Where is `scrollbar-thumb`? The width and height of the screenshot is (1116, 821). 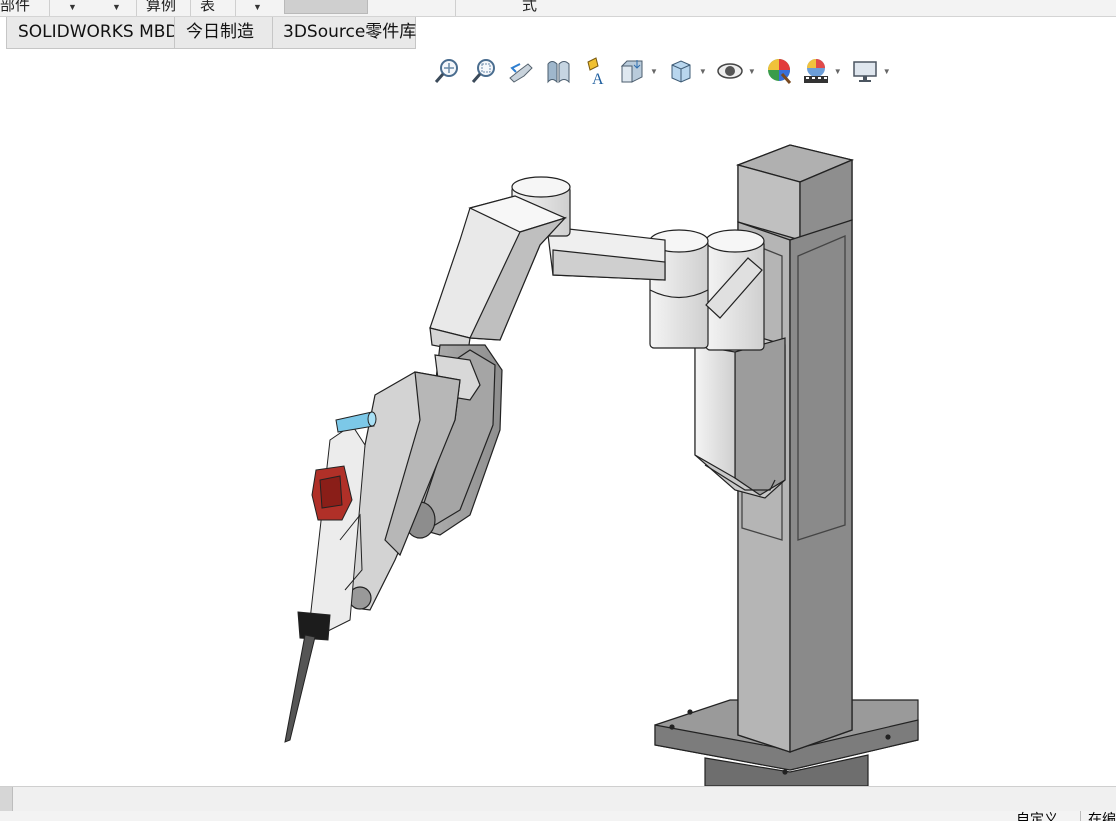
scrollbar-thumb is located at coordinates (6, 799).